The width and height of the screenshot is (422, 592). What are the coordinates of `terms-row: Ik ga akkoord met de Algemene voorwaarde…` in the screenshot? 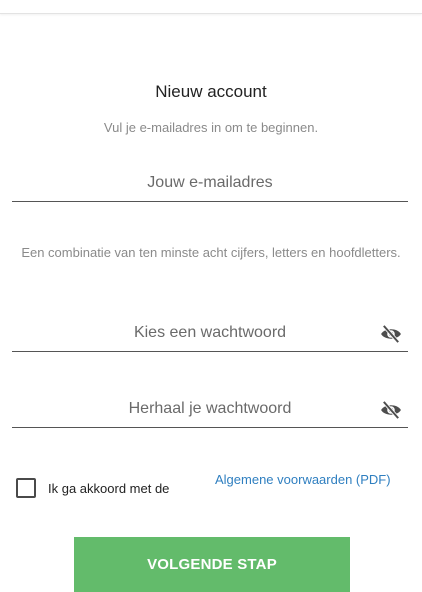 It's located at (216, 492).